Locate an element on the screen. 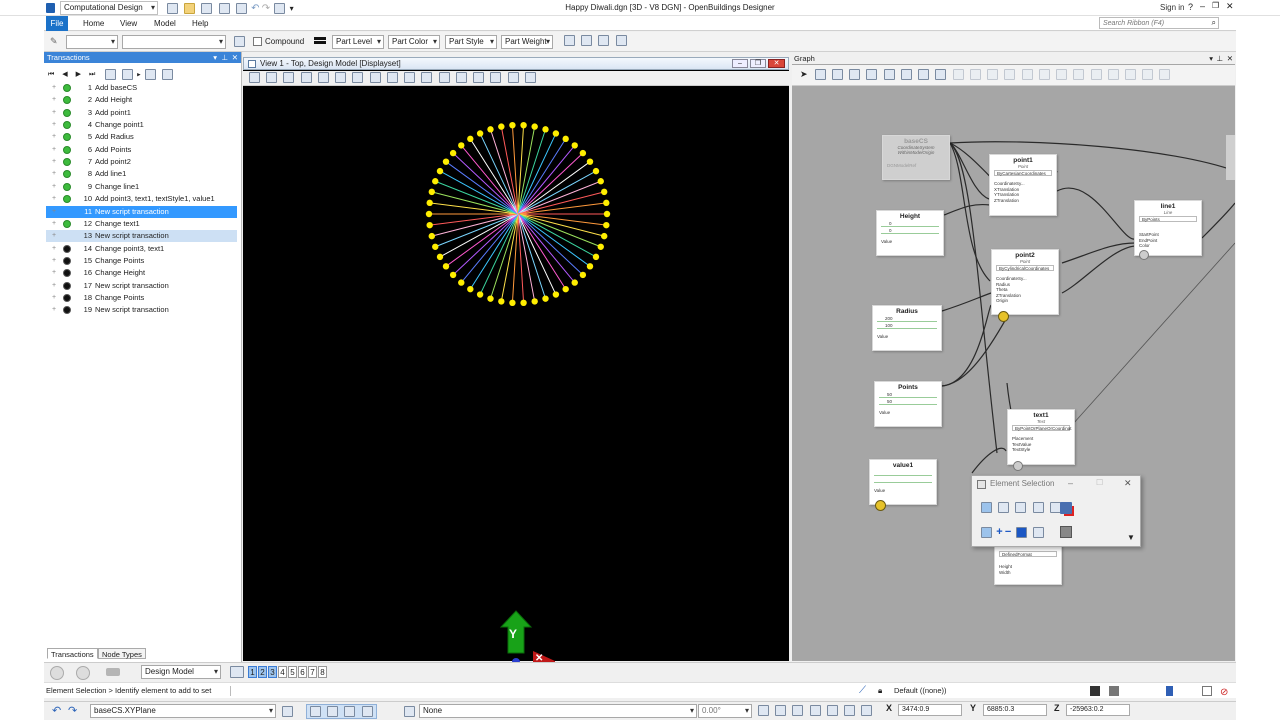 The image size is (1280, 720). fill-icon is located at coordinates (239, 41).